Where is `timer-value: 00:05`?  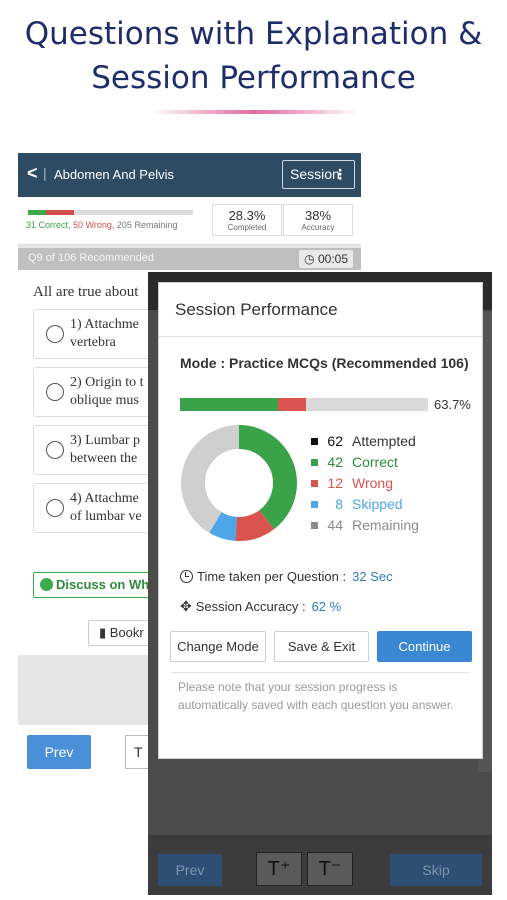
timer-value: 00:05 is located at coordinates (332, 259).